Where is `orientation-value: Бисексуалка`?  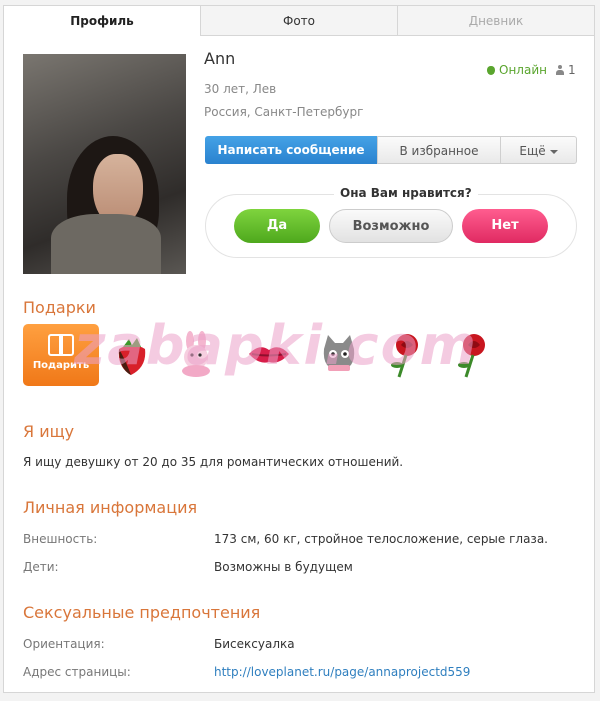 orientation-value: Бисексуалка is located at coordinates (254, 644).